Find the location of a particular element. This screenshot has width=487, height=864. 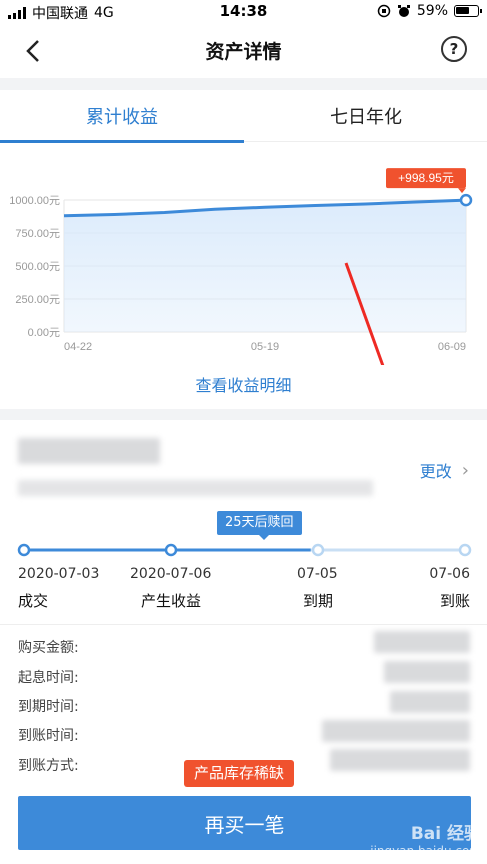

tab-bar: 累计收益 七日年化 is located at coordinates (243, 116).